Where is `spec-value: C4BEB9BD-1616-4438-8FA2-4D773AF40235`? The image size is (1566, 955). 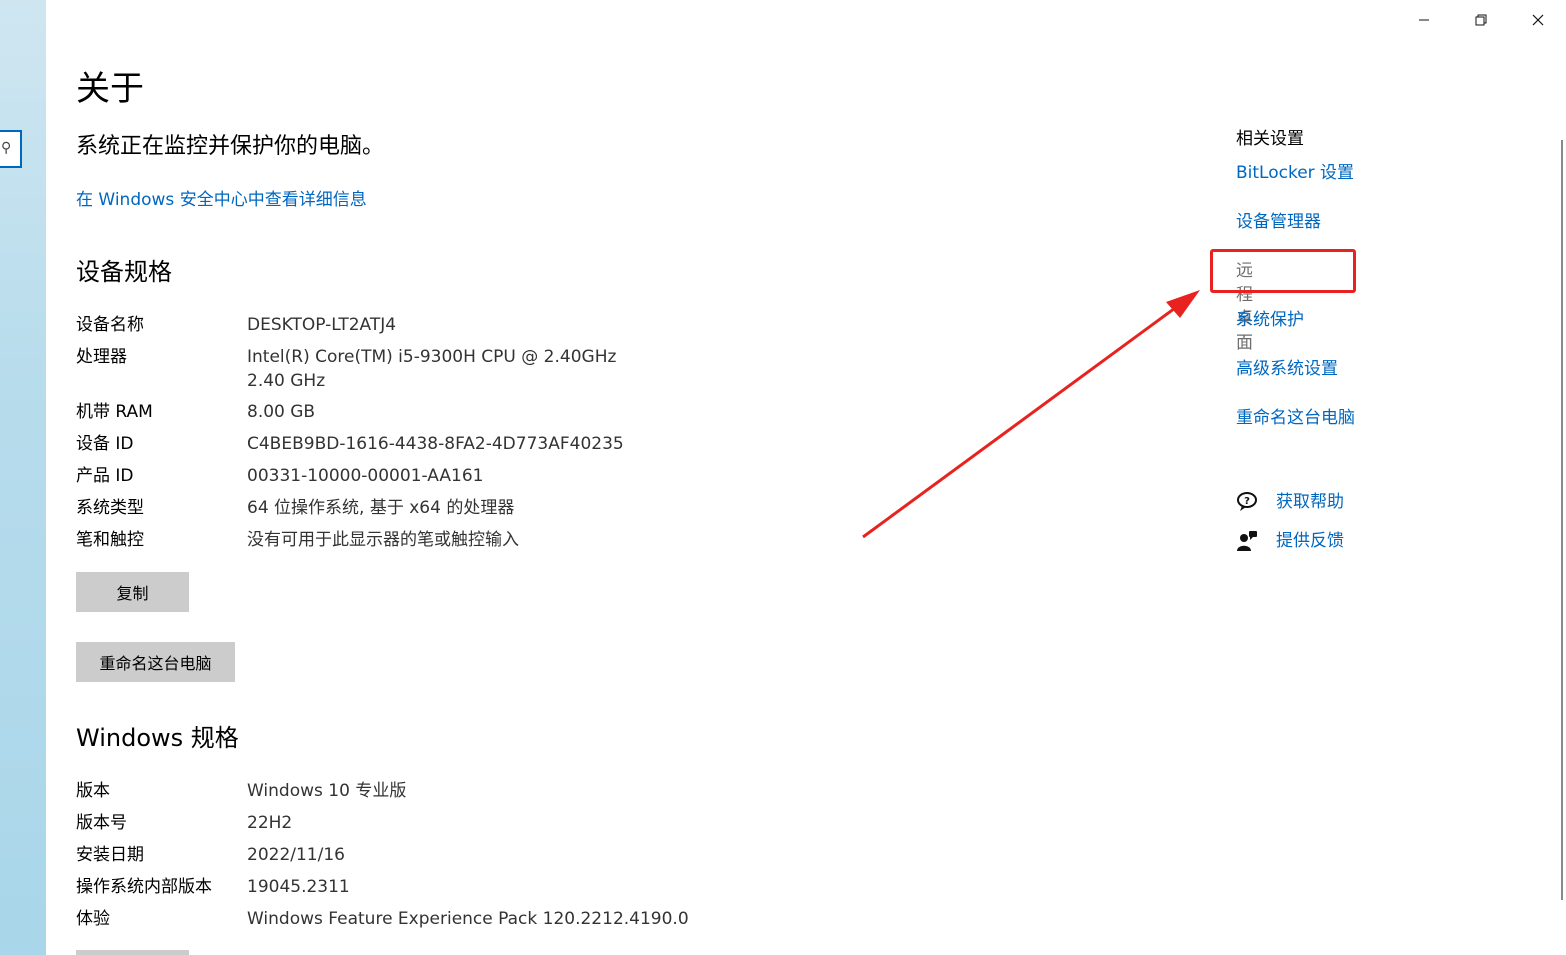 spec-value: C4BEB9BD-1616-4438-8FA2-4D773AF40235 is located at coordinates (435, 444).